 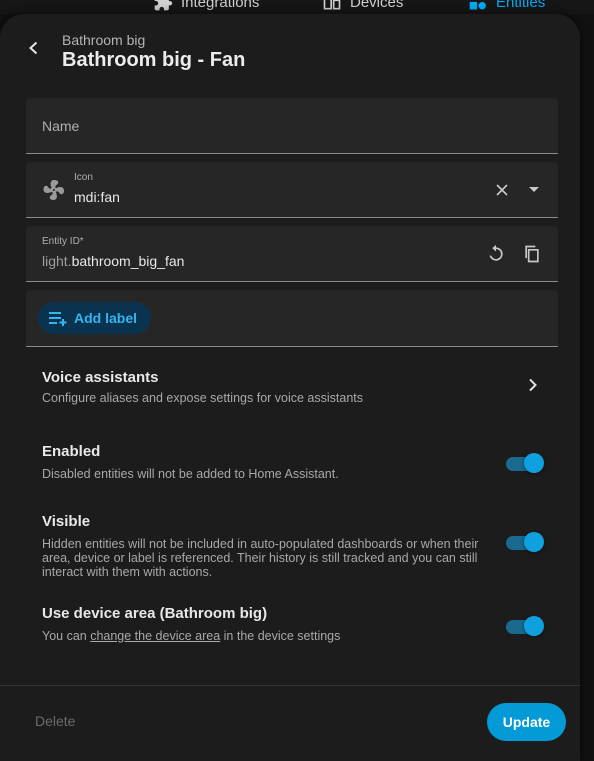 I want to click on dialog-title: Bathroom big - Fan, so click(x=154, y=60).